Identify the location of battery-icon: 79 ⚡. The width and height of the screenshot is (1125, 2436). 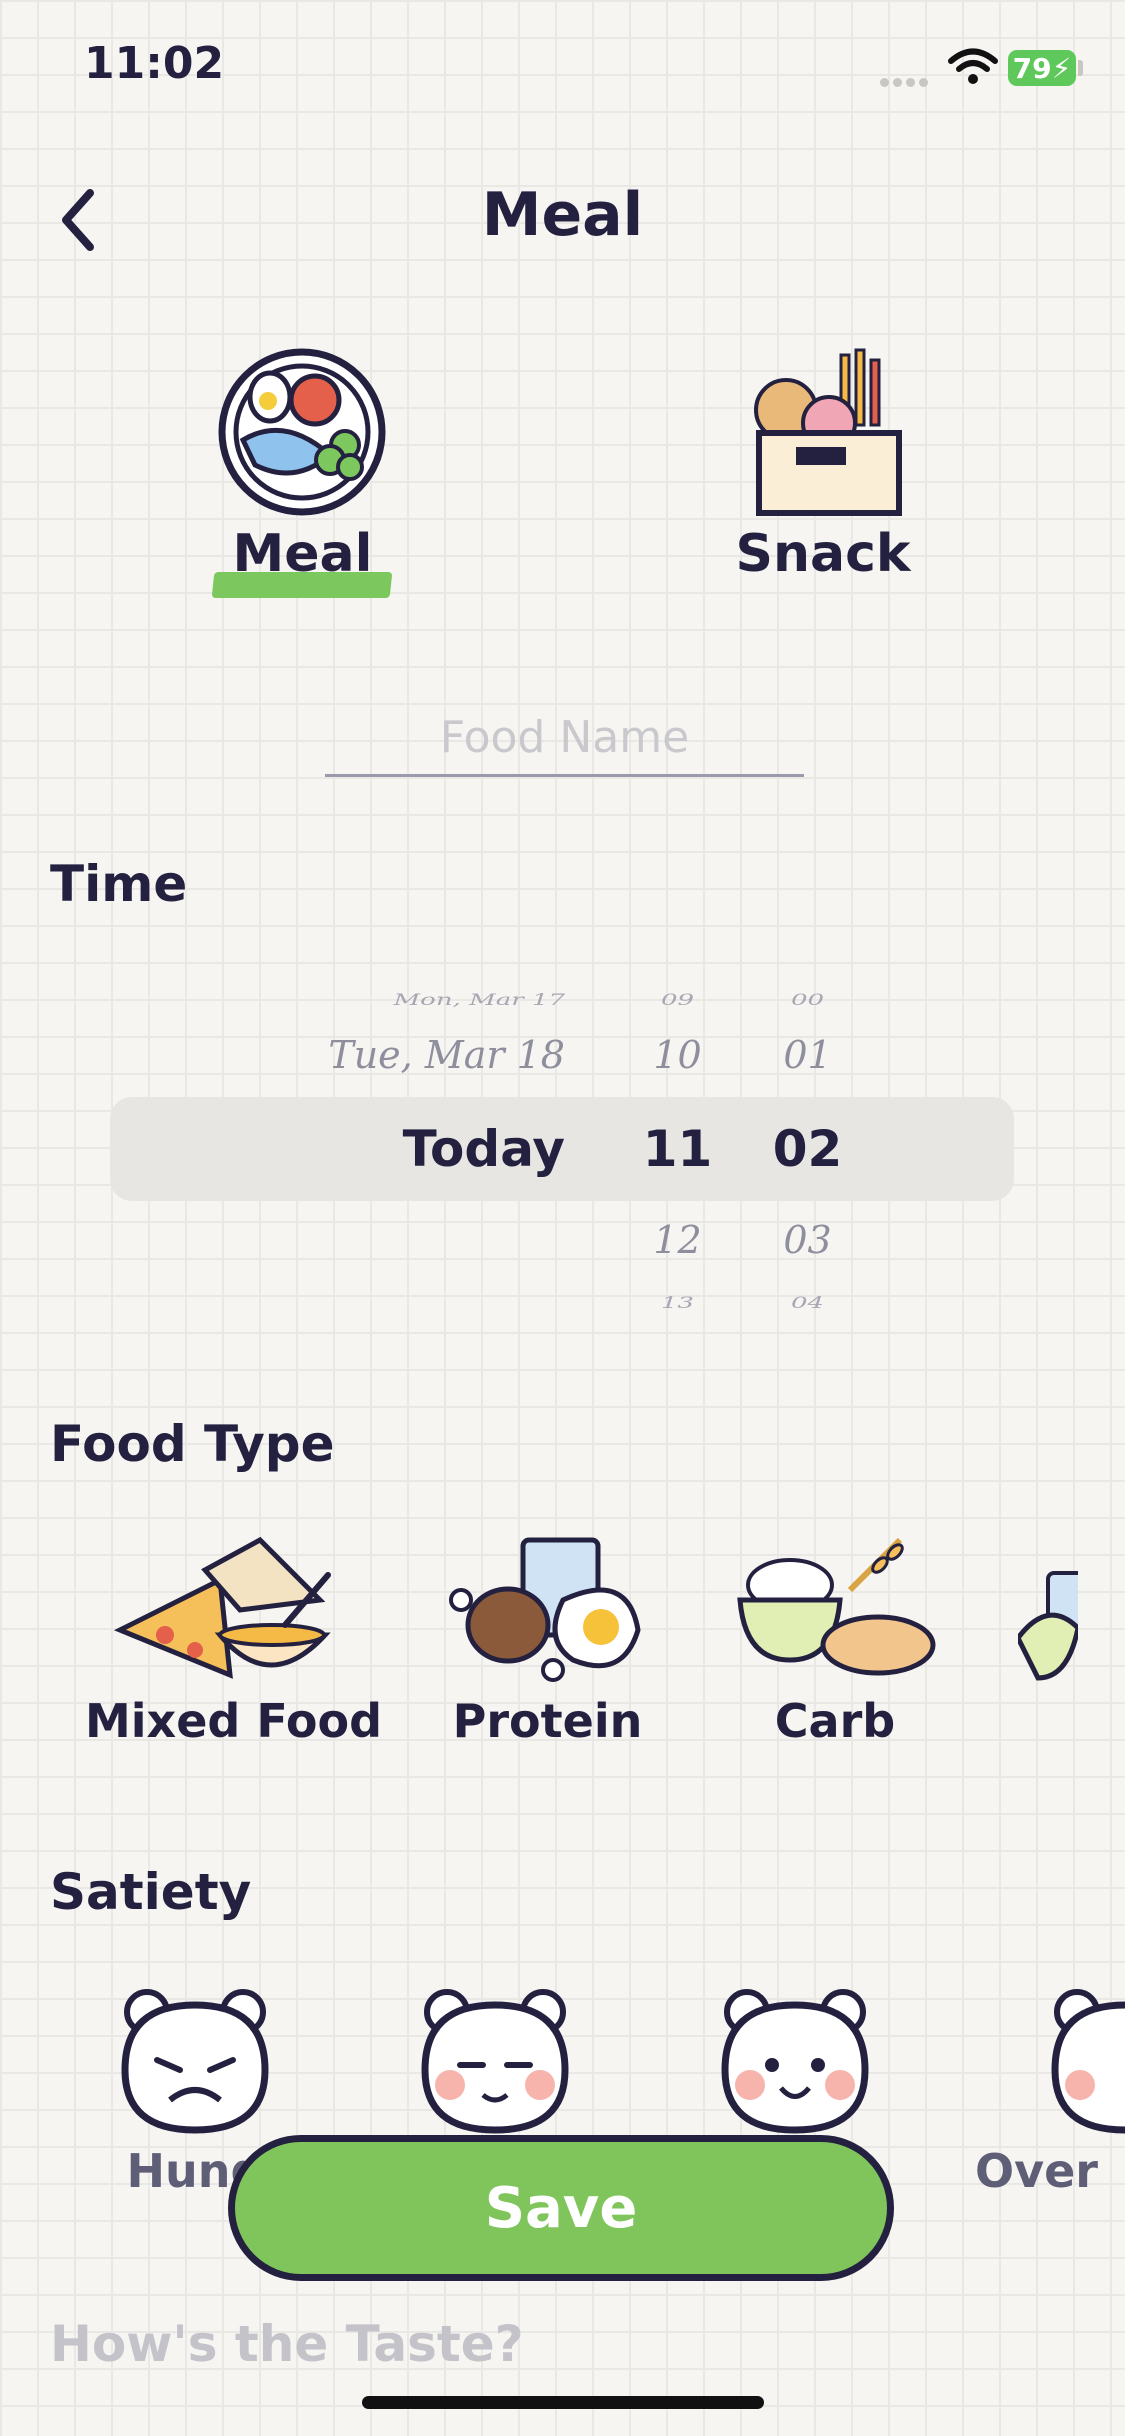
(1042, 68).